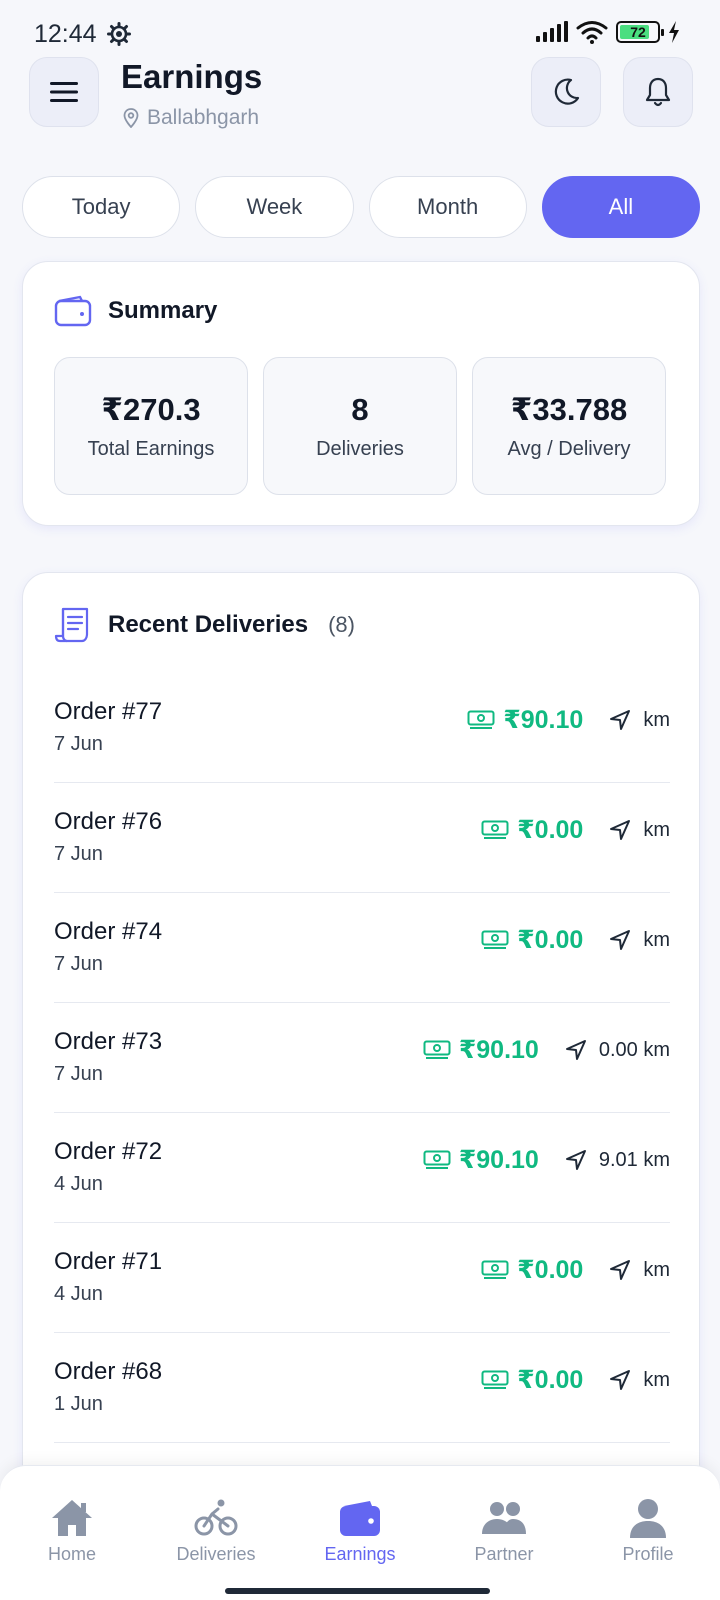 The height and width of the screenshot is (1600, 720). What do you see at coordinates (360, 1554) in the screenshot?
I see `nav-label: Earnings` at bounding box center [360, 1554].